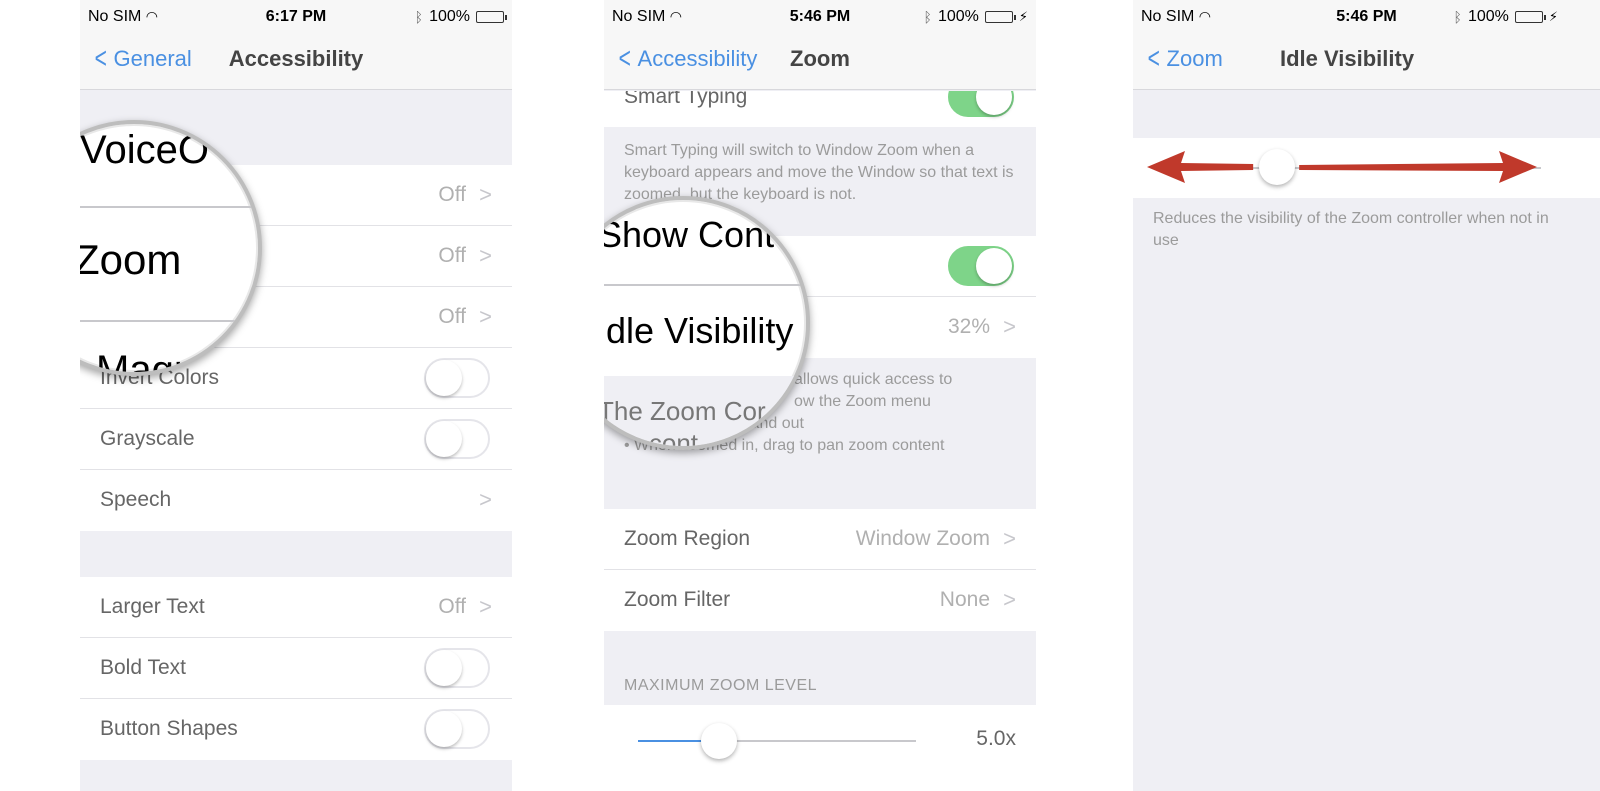 This screenshot has width=1600, height=791. I want to click on left-arrow-icon, so click(1200, 167).